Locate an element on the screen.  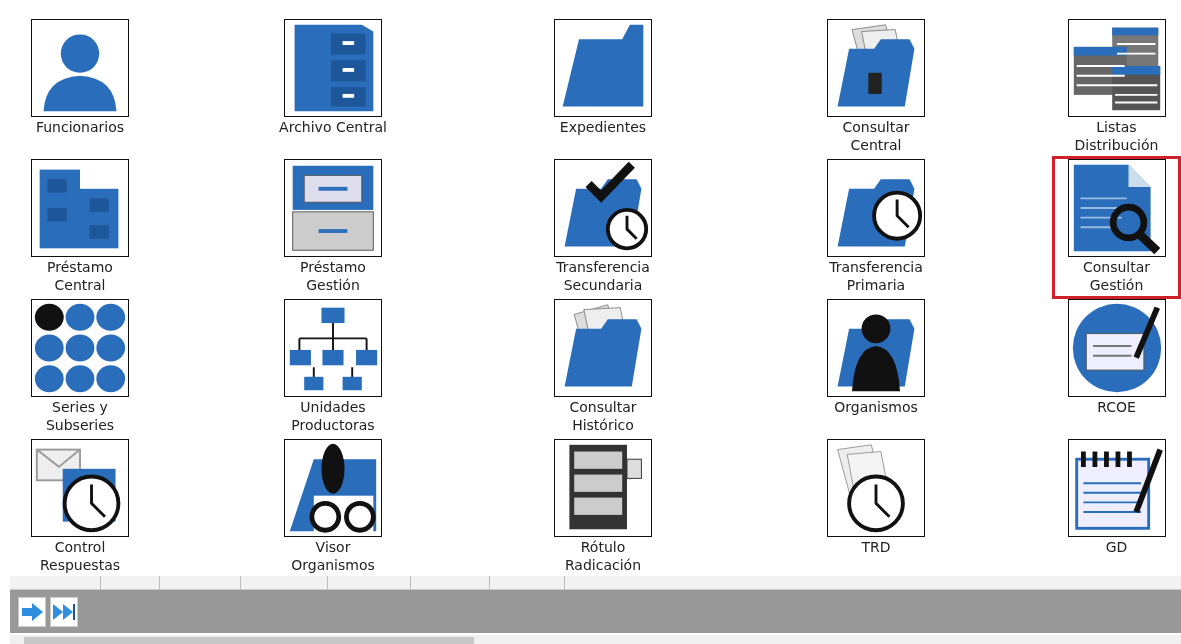
module-button: Consultar Gestión is located at coordinates (1116, 227).